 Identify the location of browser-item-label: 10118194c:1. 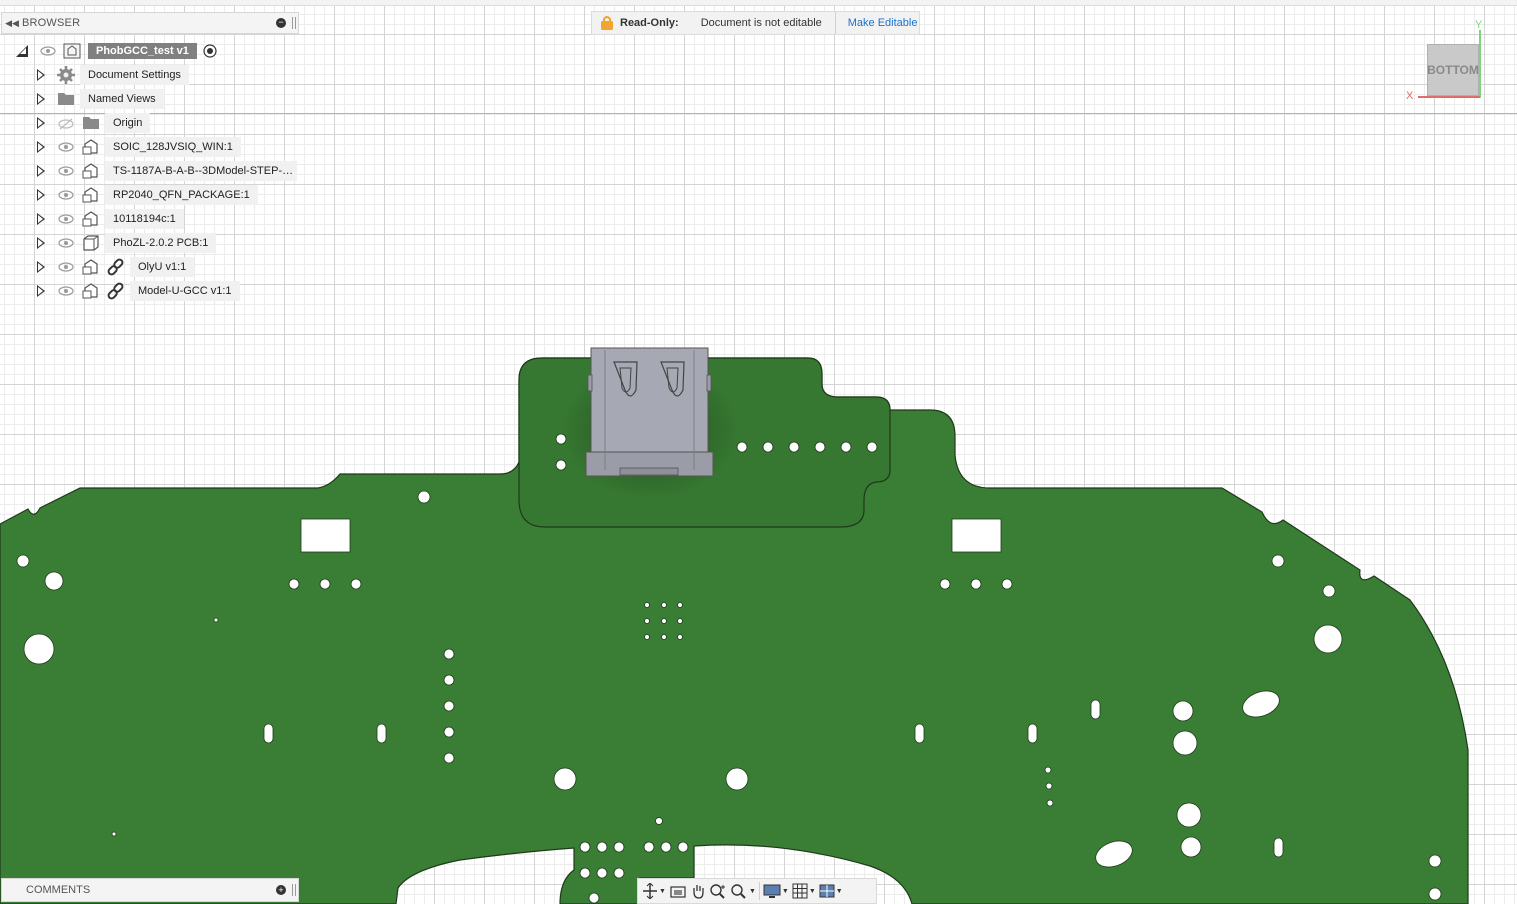
(144, 219).